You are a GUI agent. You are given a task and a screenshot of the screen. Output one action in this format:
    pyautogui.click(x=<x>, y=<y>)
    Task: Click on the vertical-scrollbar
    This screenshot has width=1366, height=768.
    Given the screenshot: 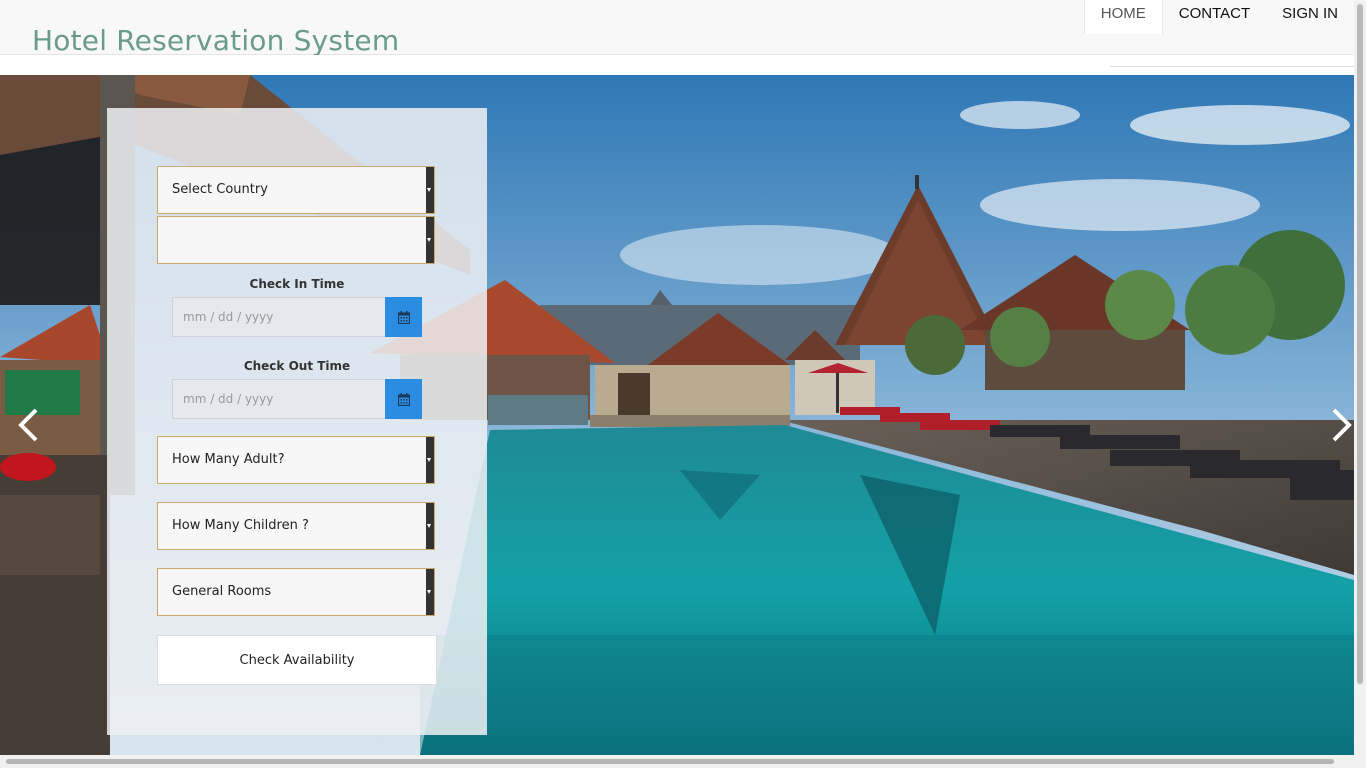 What is the action you would take?
    pyautogui.click(x=1360, y=384)
    